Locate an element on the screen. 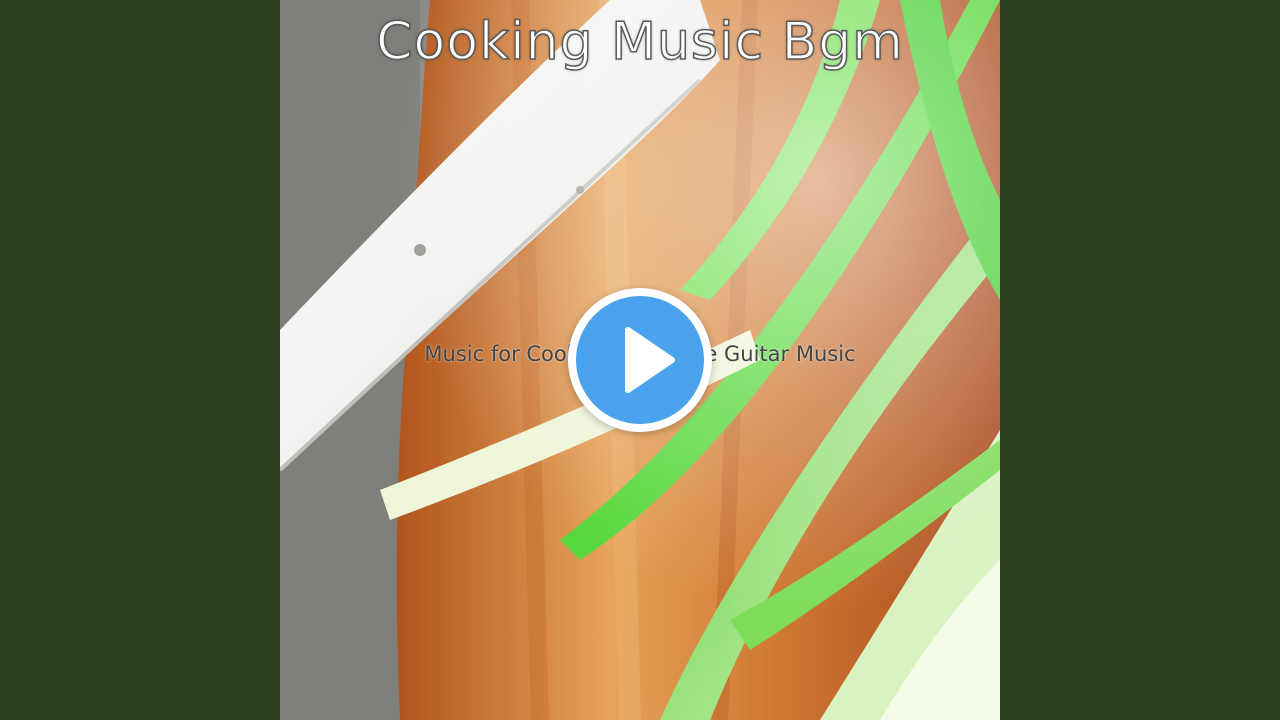 This screenshot has width=1280, height=720. play-button is located at coordinates (640, 360).